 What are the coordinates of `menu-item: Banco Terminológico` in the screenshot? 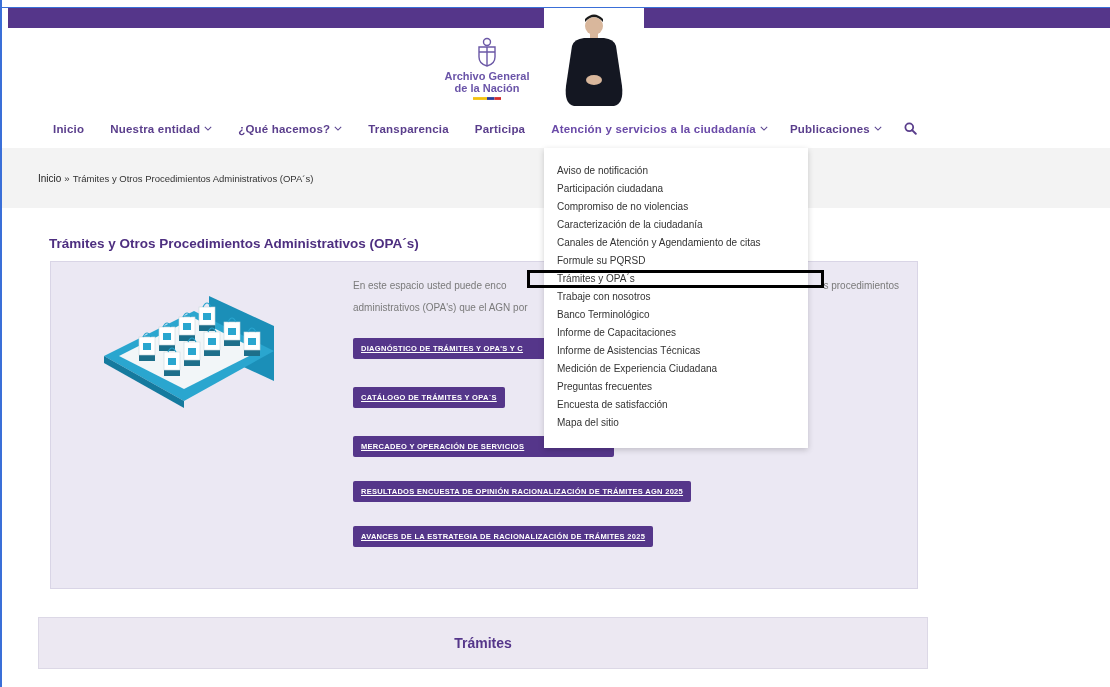 It's located at (682, 315).